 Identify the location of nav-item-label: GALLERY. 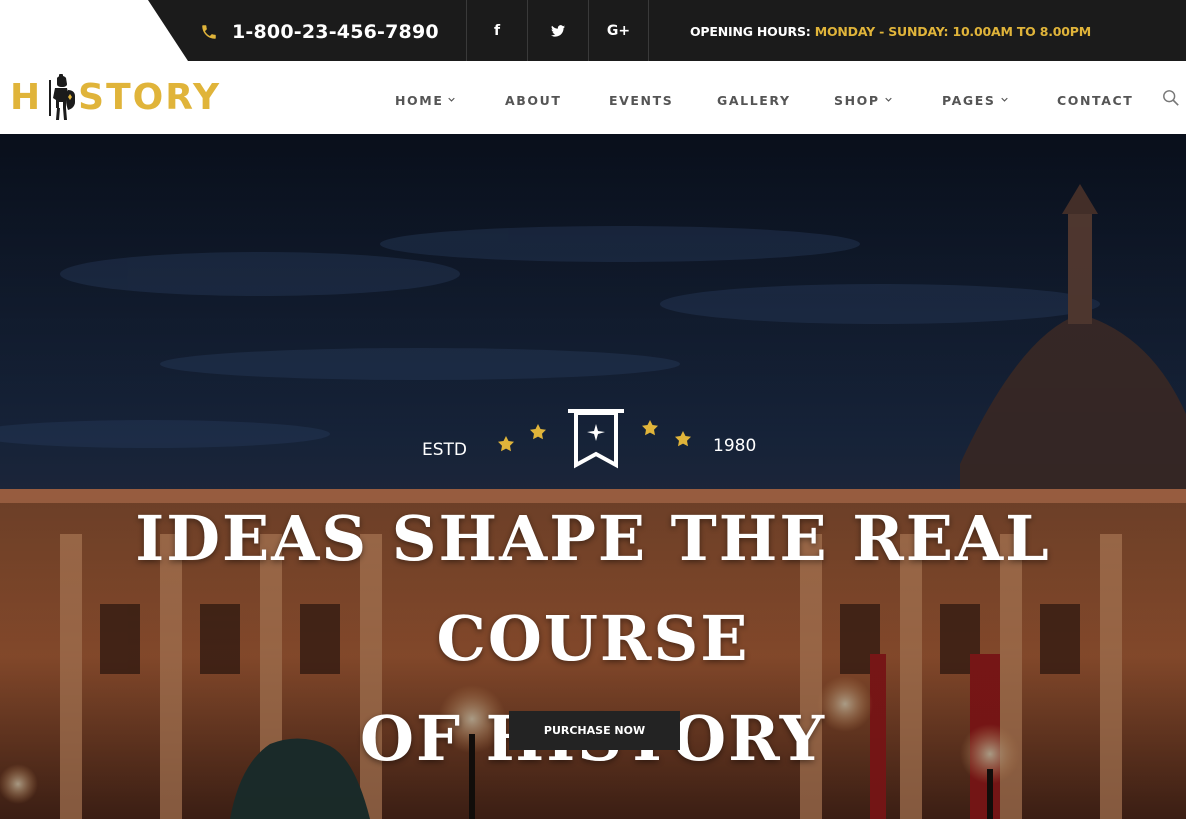
(754, 100).